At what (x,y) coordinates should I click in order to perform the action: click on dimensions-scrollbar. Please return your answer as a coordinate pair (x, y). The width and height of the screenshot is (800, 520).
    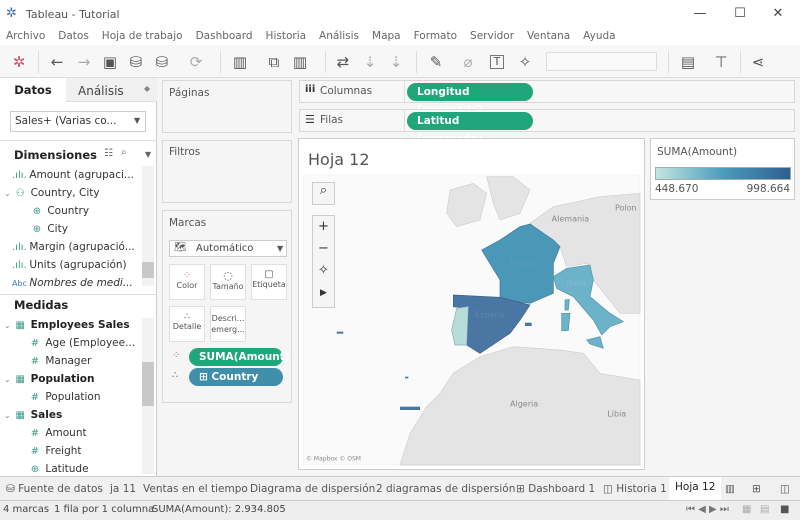
    Looking at the image, I should click on (148, 226).